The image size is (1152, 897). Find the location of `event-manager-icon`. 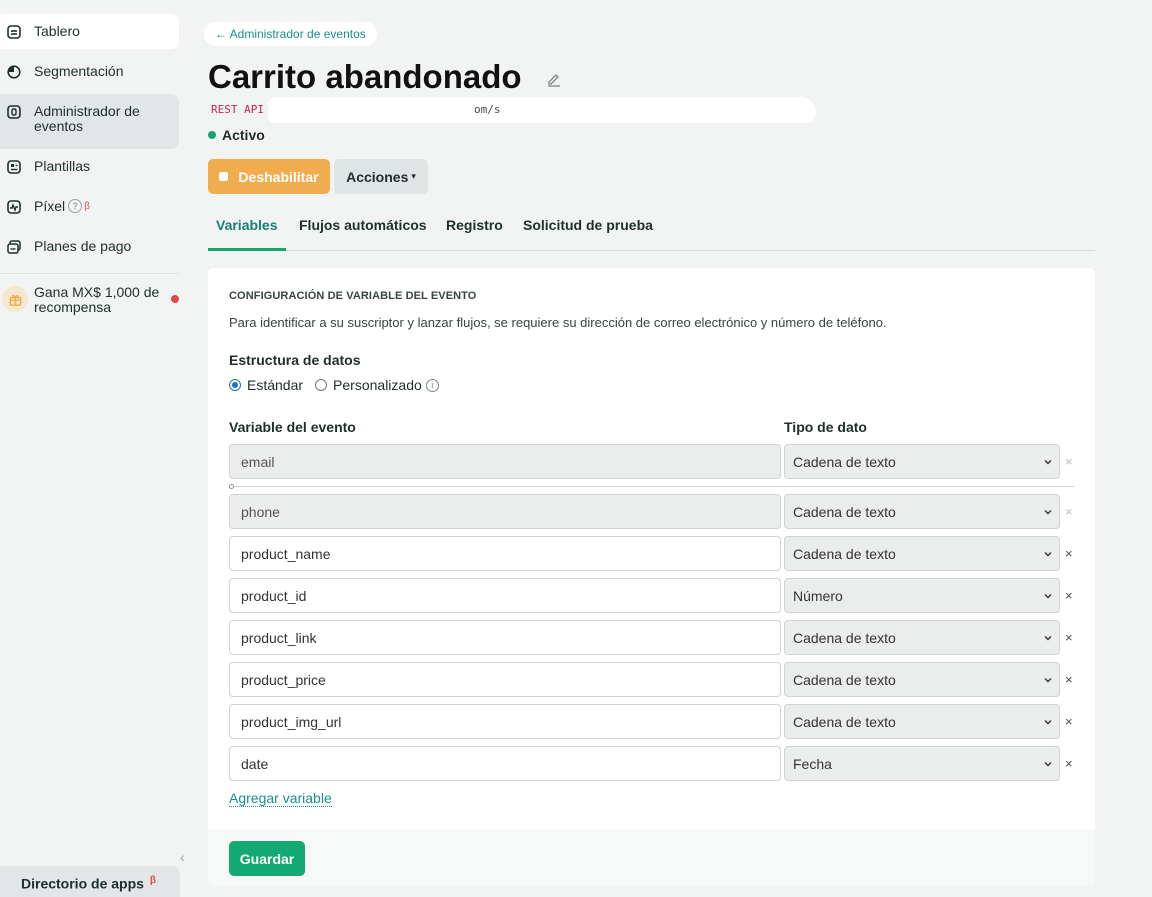

event-manager-icon is located at coordinates (14, 112).